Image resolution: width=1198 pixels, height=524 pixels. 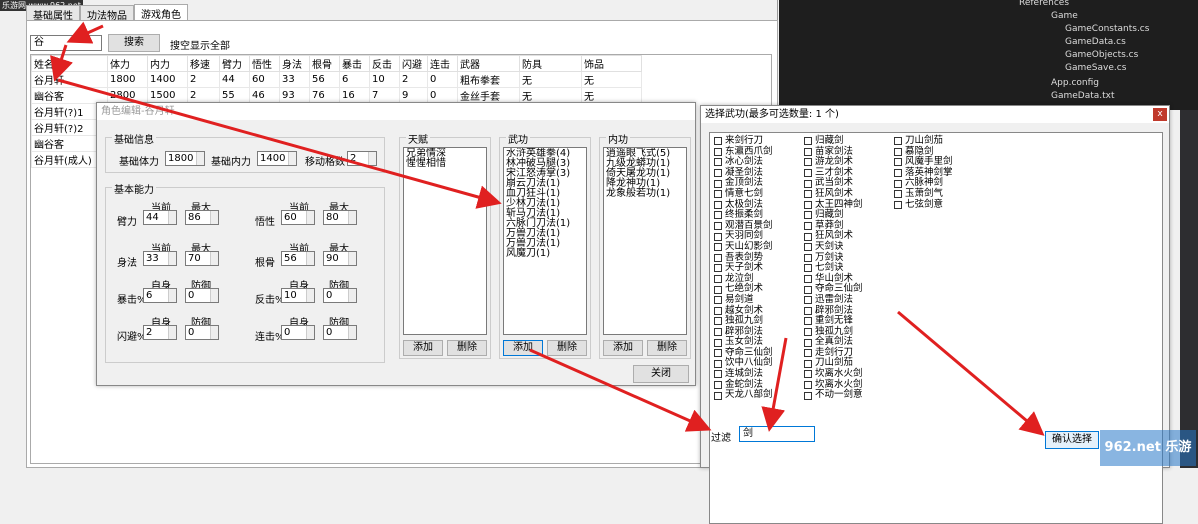 What do you see at coordinates (523, 348) in the screenshot?
I see `wugong-add-button: 添加` at bounding box center [523, 348].